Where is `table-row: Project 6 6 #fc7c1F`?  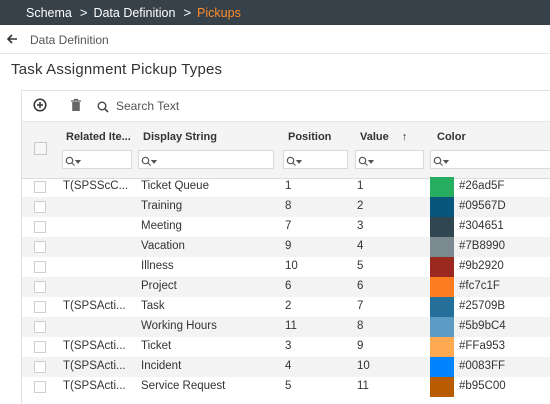
table-row: Project 6 6 #fc7c1F is located at coordinates (286, 287).